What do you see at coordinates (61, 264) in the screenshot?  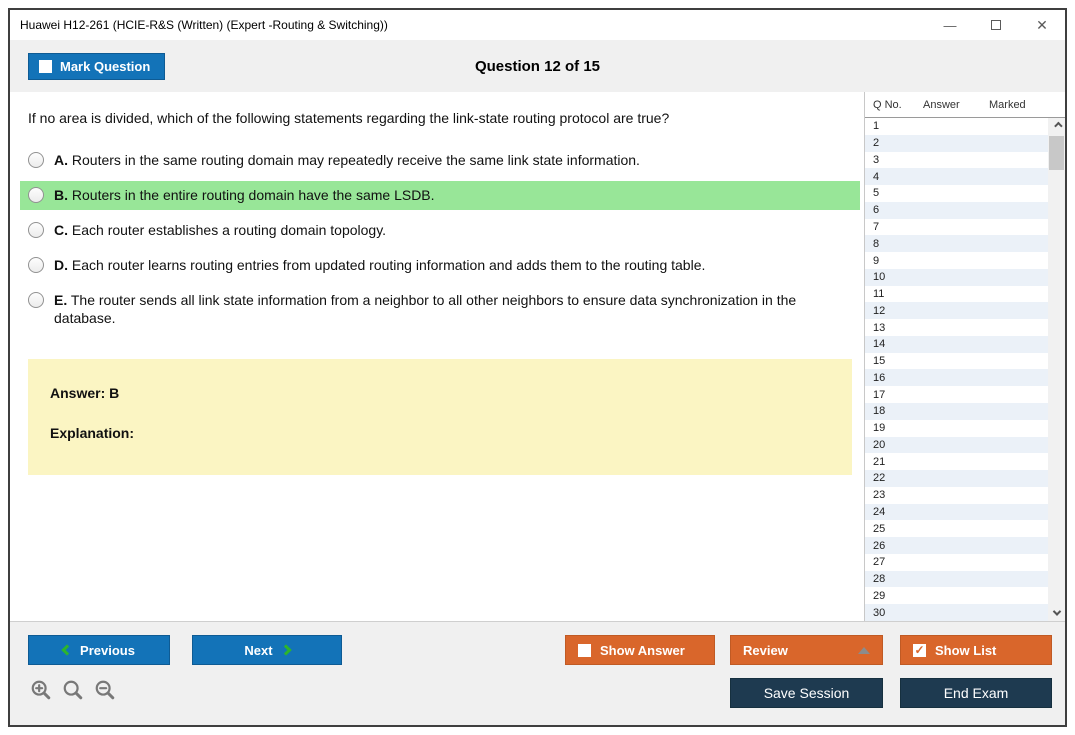 I see `option-letter: D.` at bounding box center [61, 264].